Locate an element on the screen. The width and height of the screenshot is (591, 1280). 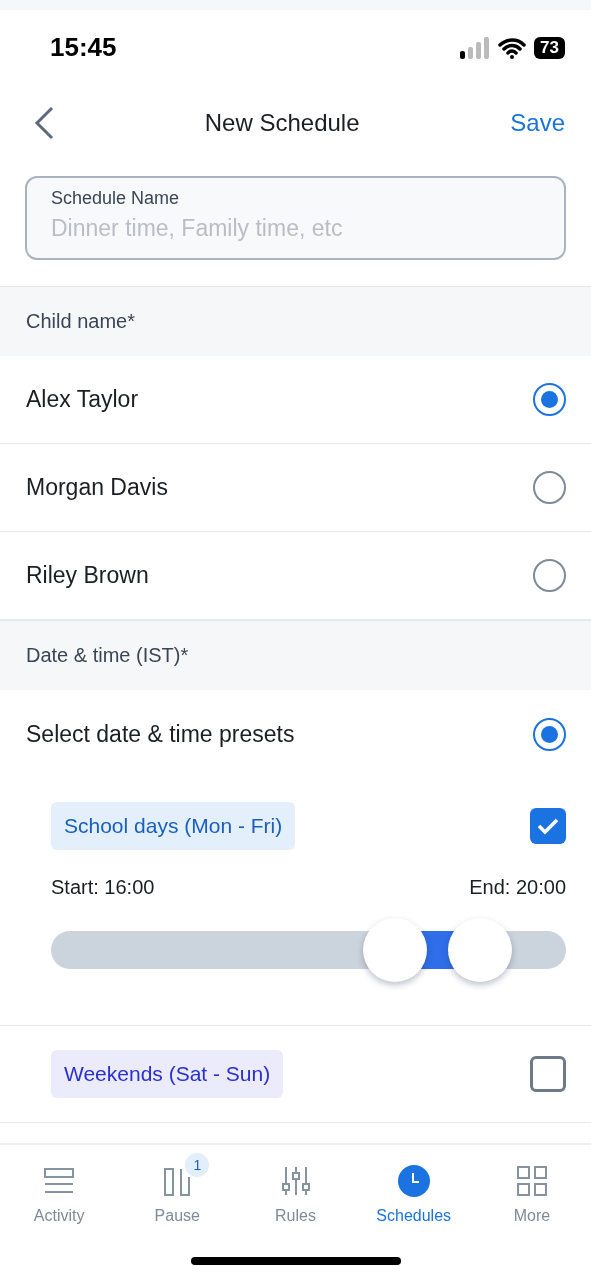
section-header: Child name* is located at coordinates (295, 321).